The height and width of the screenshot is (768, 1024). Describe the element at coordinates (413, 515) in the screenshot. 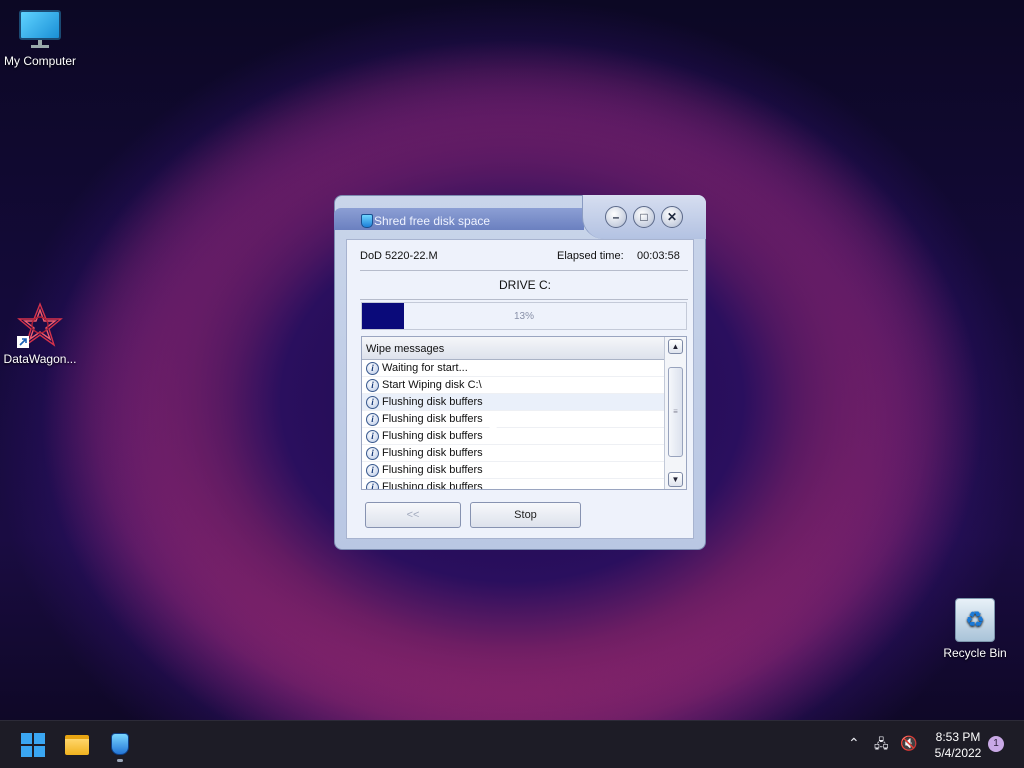

I see `back-button: <<` at that location.